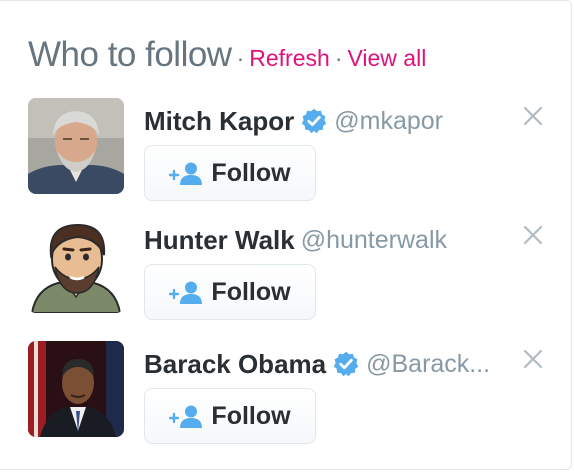 This screenshot has height=472, width=574. What do you see at coordinates (289, 58) in the screenshot?
I see `refresh-link: Refresh` at bounding box center [289, 58].